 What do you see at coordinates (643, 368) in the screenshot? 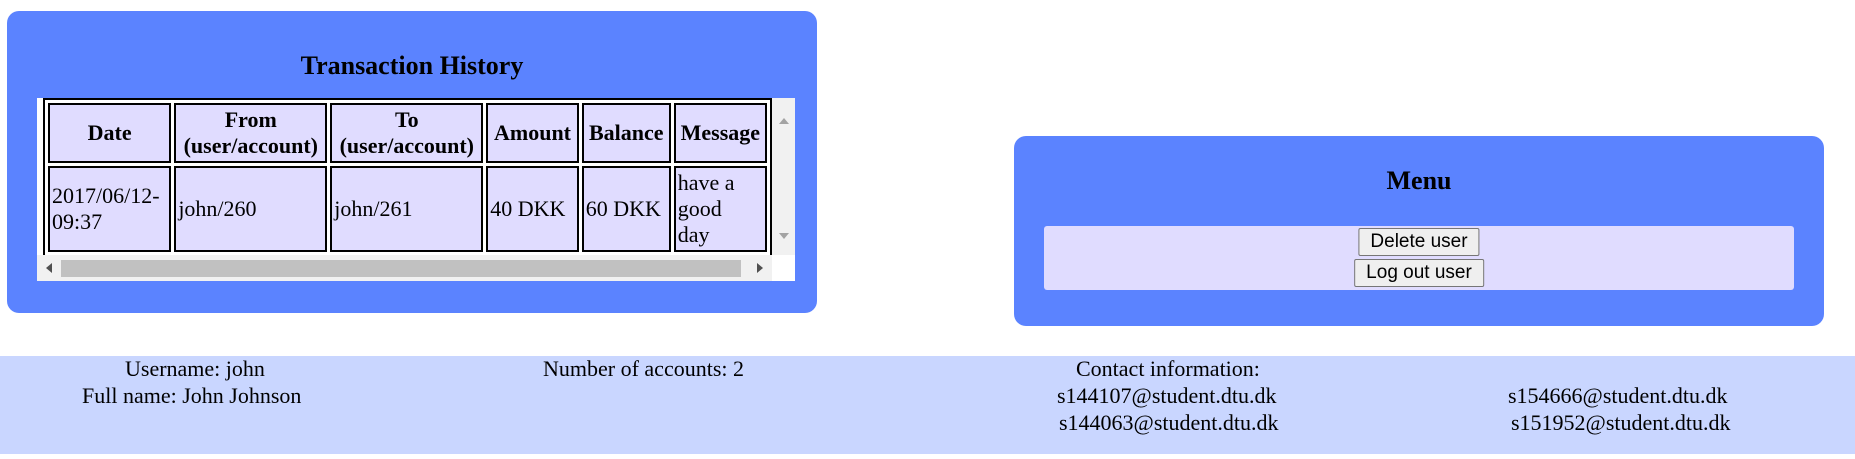
I see `footer-account-count: Number of accounts: 2` at bounding box center [643, 368].